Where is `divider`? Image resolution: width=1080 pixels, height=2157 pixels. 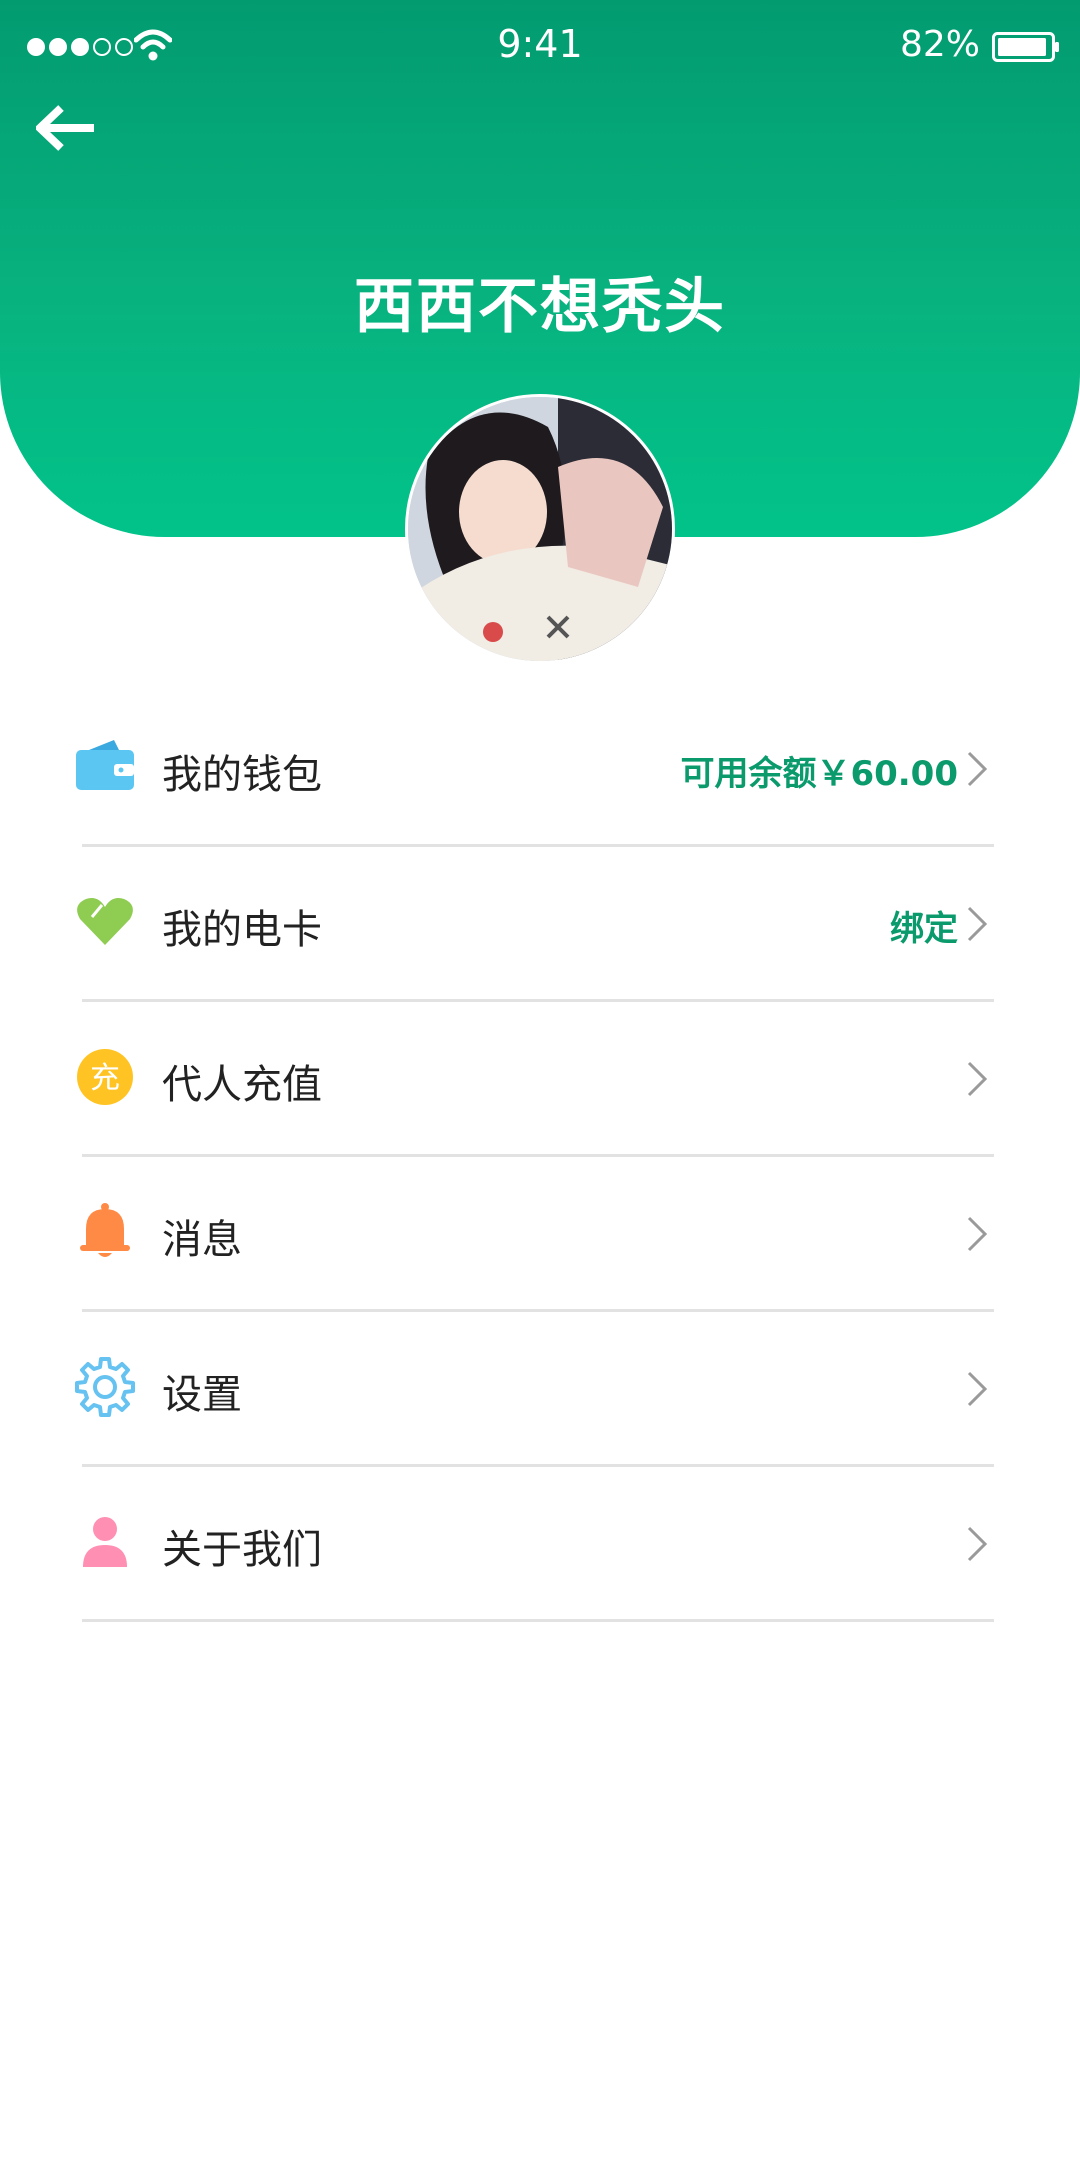 divider is located at coordinates (538, 1620).